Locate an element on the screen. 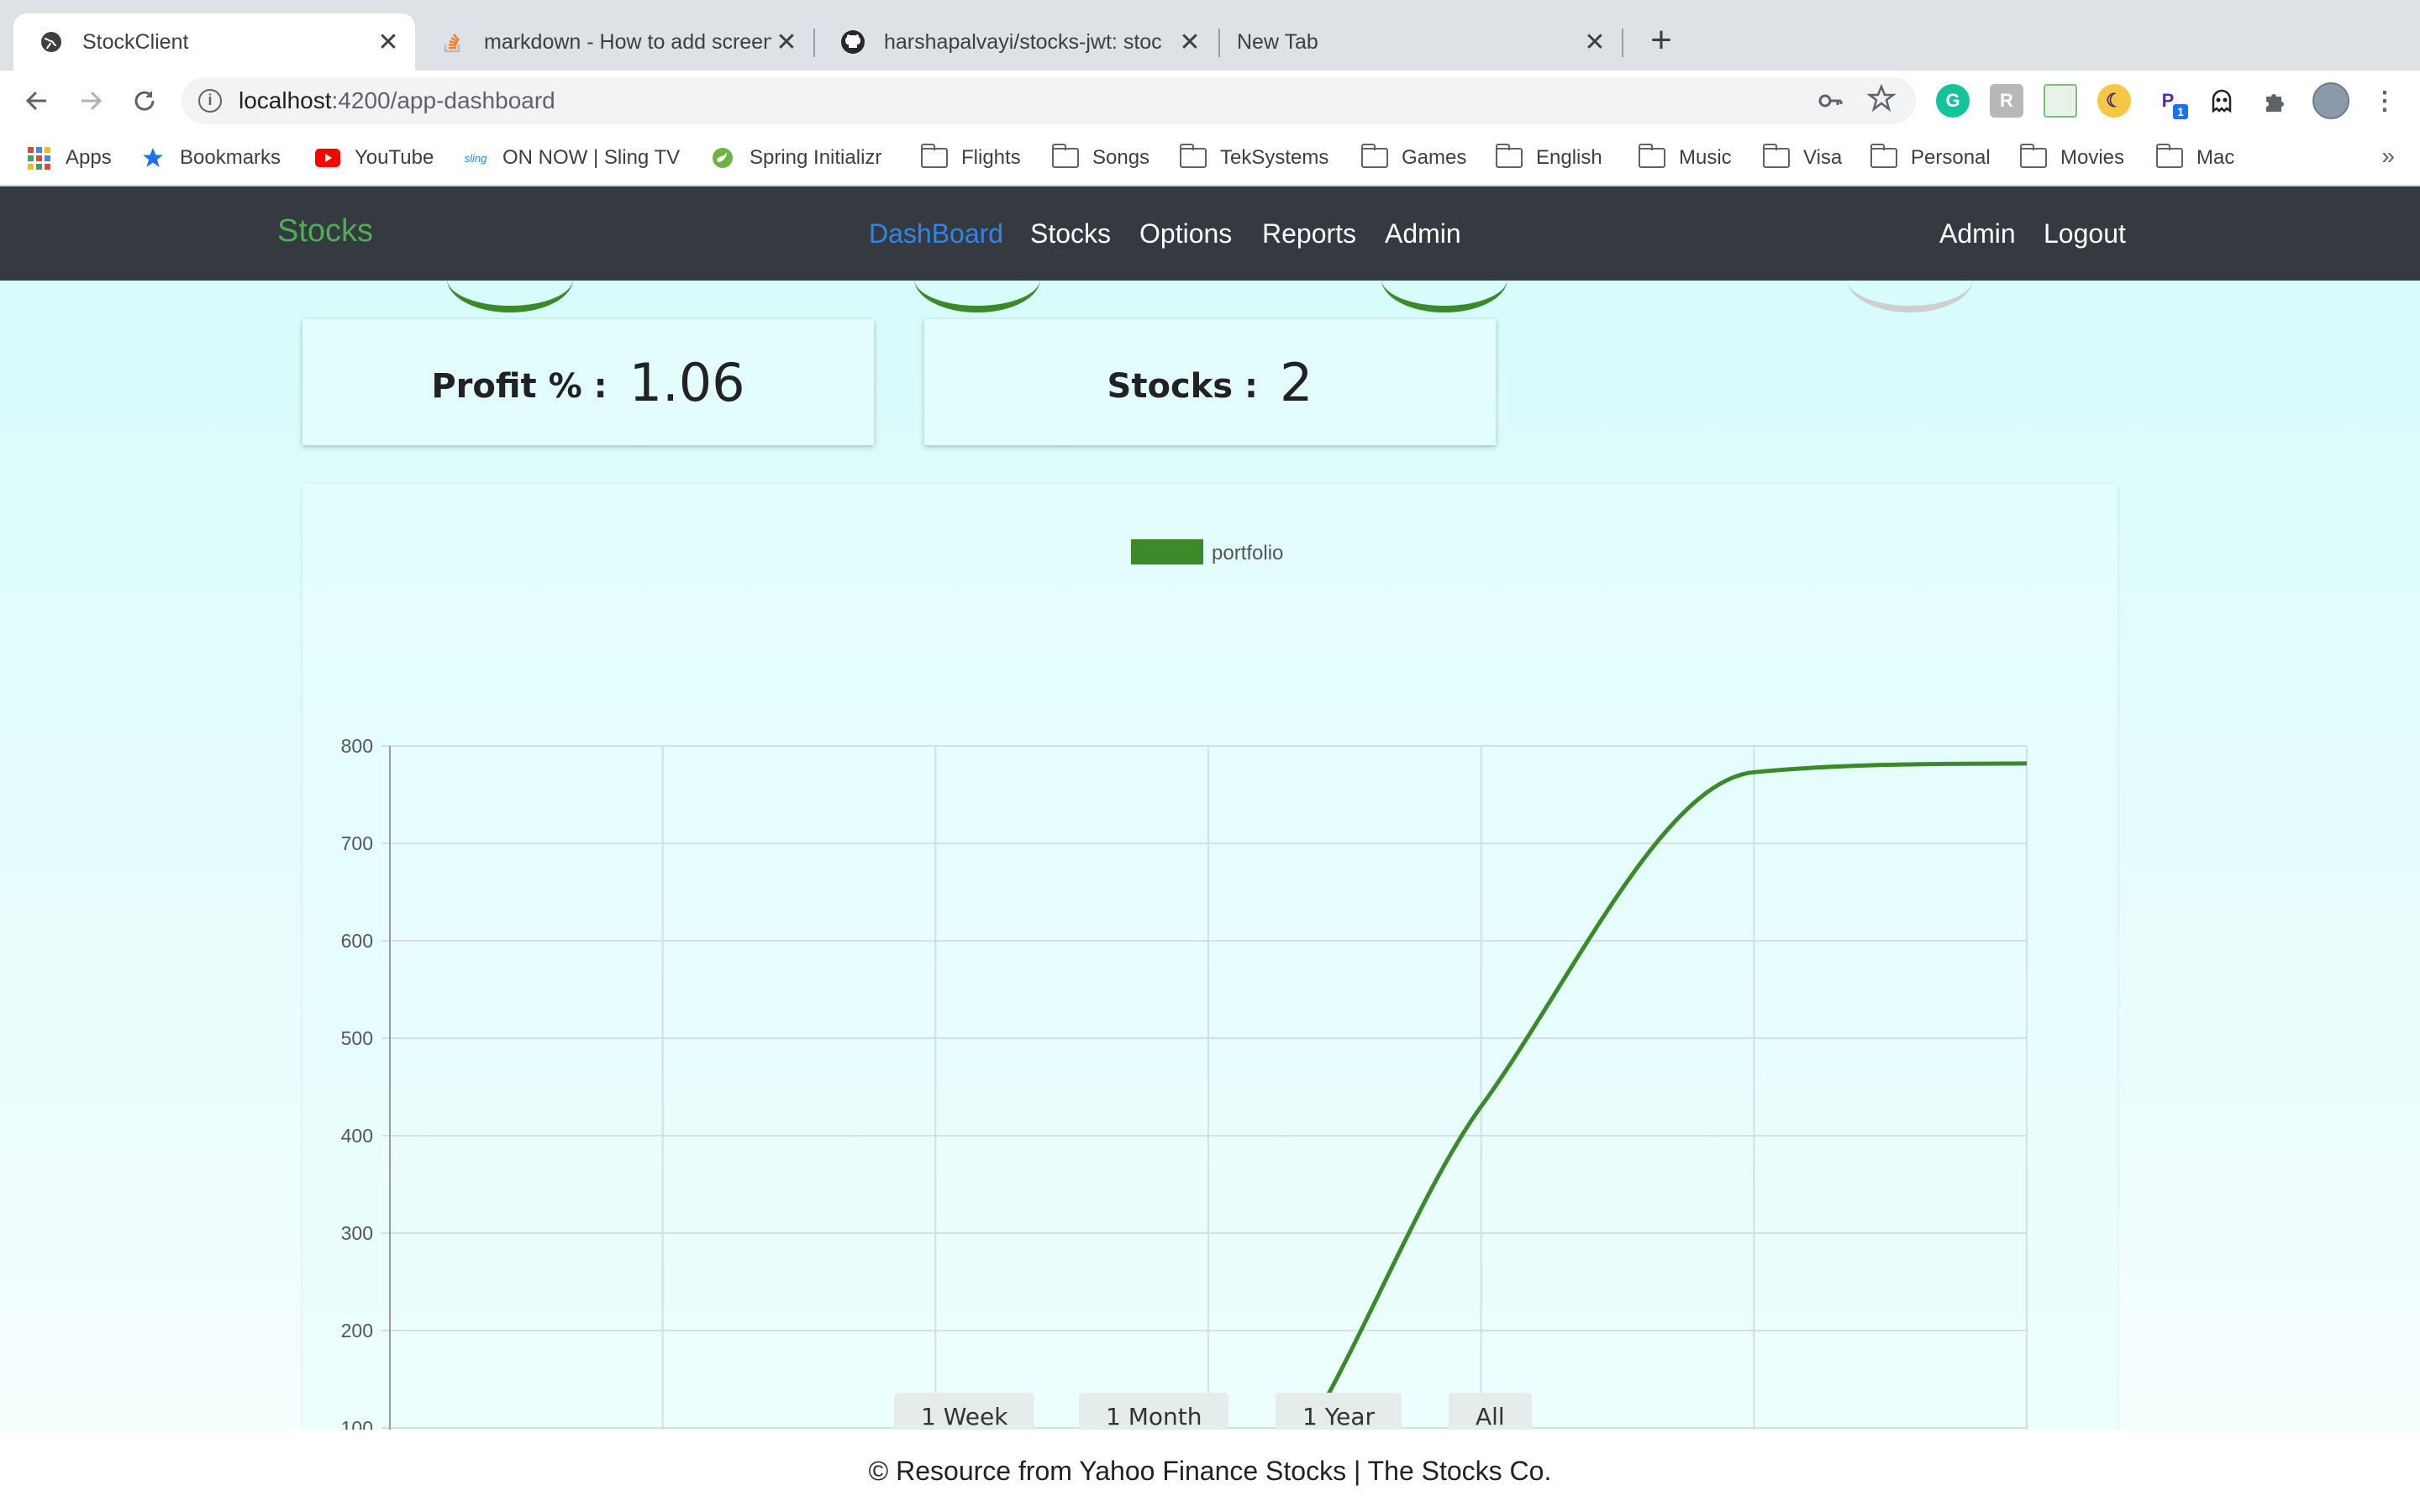 The height and width of the screenshot is (1512, 2420). bookmark-folder-movies: Movies is located at coordinates (2072, 158).